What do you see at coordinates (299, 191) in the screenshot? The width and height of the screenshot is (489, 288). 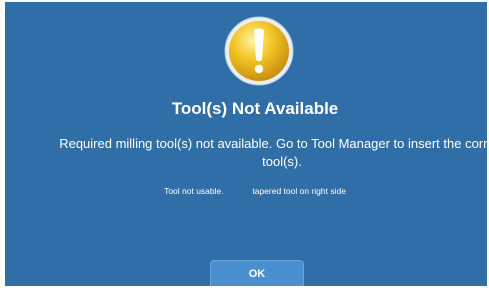 I see `detail-reason: tapered tool on right side` at bounding box center [299, 191].